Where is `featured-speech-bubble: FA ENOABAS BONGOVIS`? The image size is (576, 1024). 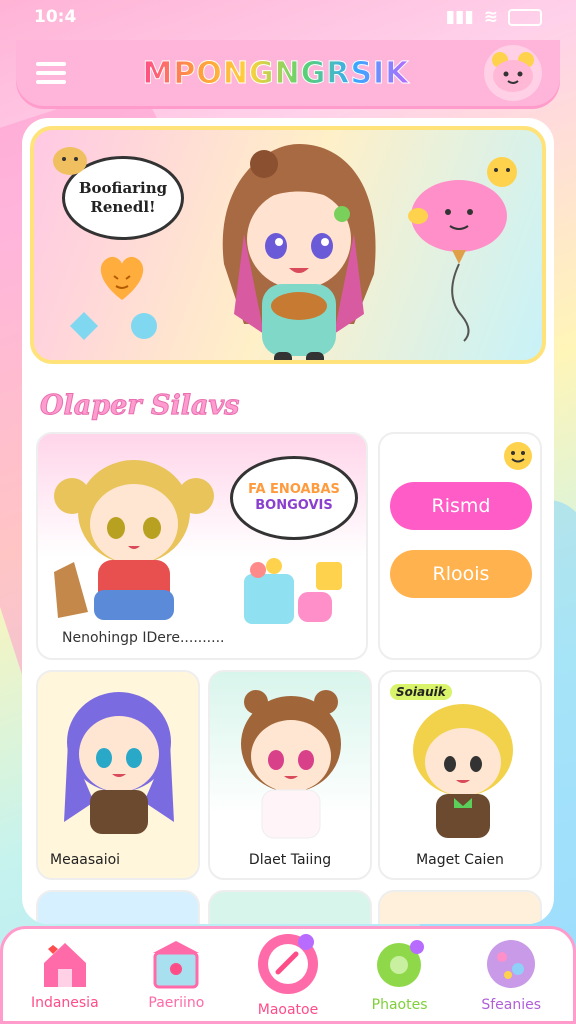
featured-speech-bubble: FA ENOABAS BONGOVIS is located at coordinates (294, 498).